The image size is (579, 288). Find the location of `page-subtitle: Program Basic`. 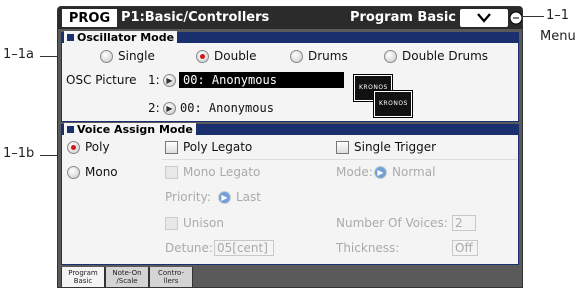

page-subtitle: Program Basic is located at coordinates (402, 17).